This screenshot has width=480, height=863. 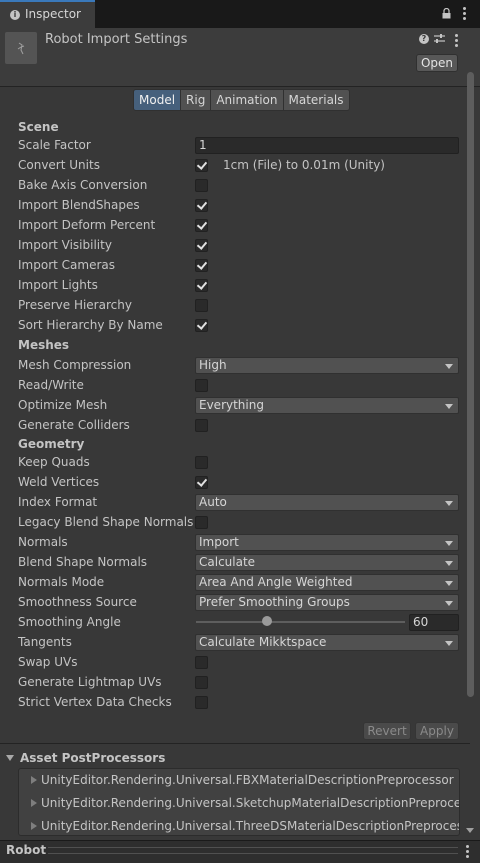 I want to click on smoothing-angle-field: 60, so click(x=434, y=622).